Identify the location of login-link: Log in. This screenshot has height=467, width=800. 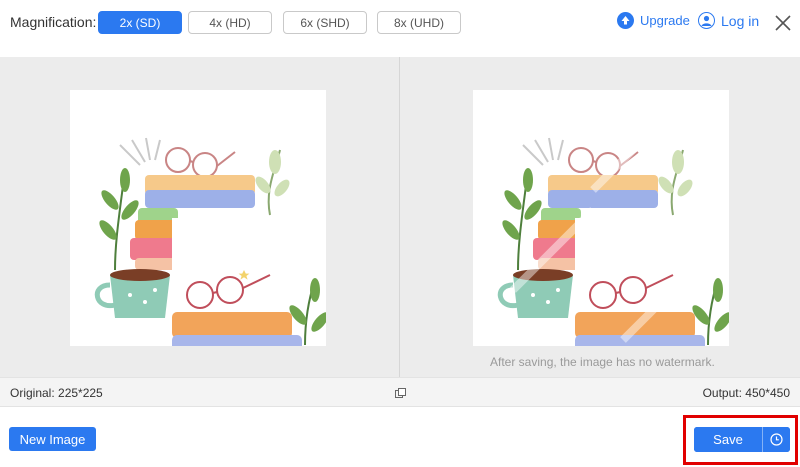
(728, 20).